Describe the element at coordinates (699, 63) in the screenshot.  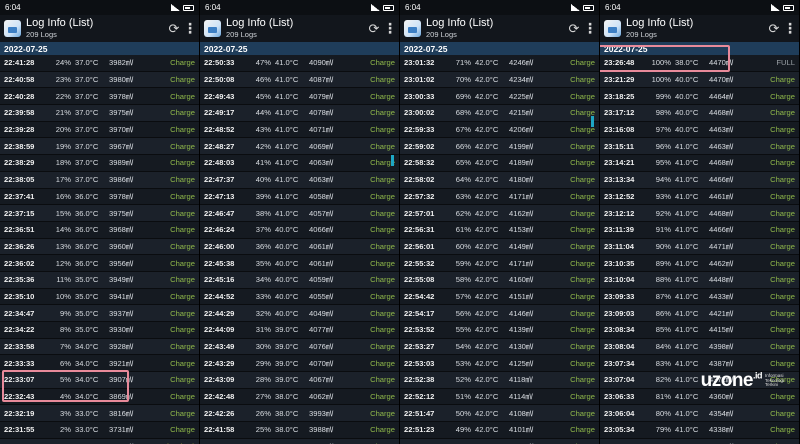
I see `log-row: 23:26:48 100% 38.0°C 4470㎷ FULL` at that location.